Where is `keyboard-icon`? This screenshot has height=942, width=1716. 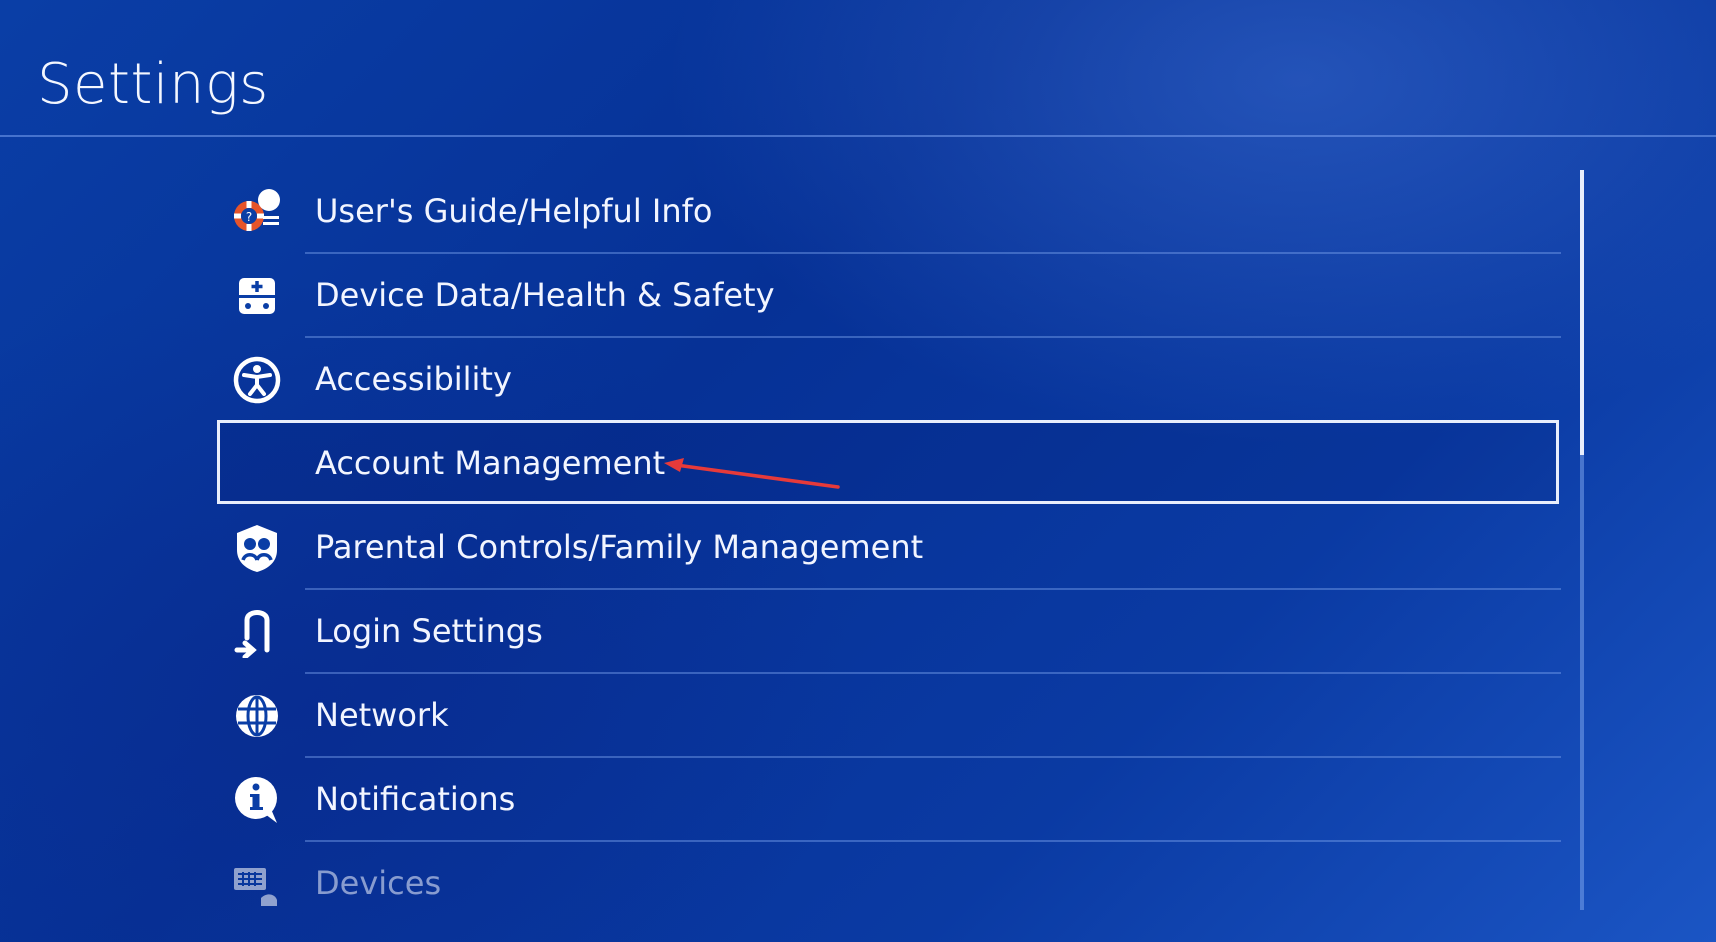
keyboard-icon is located at coordinates (257, 884).